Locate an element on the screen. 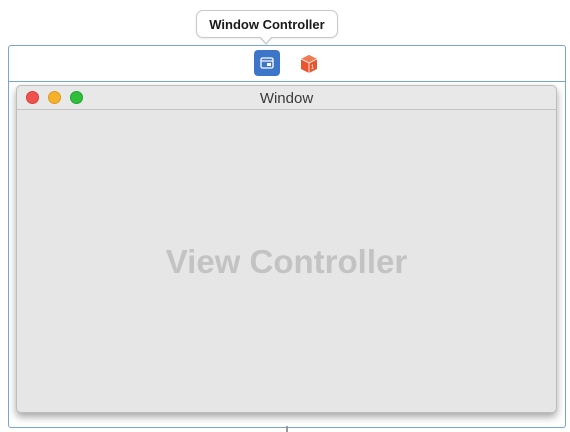 The image size is (570, 432). tooltip-label: Window Controller is located at coordinates (267, 24).